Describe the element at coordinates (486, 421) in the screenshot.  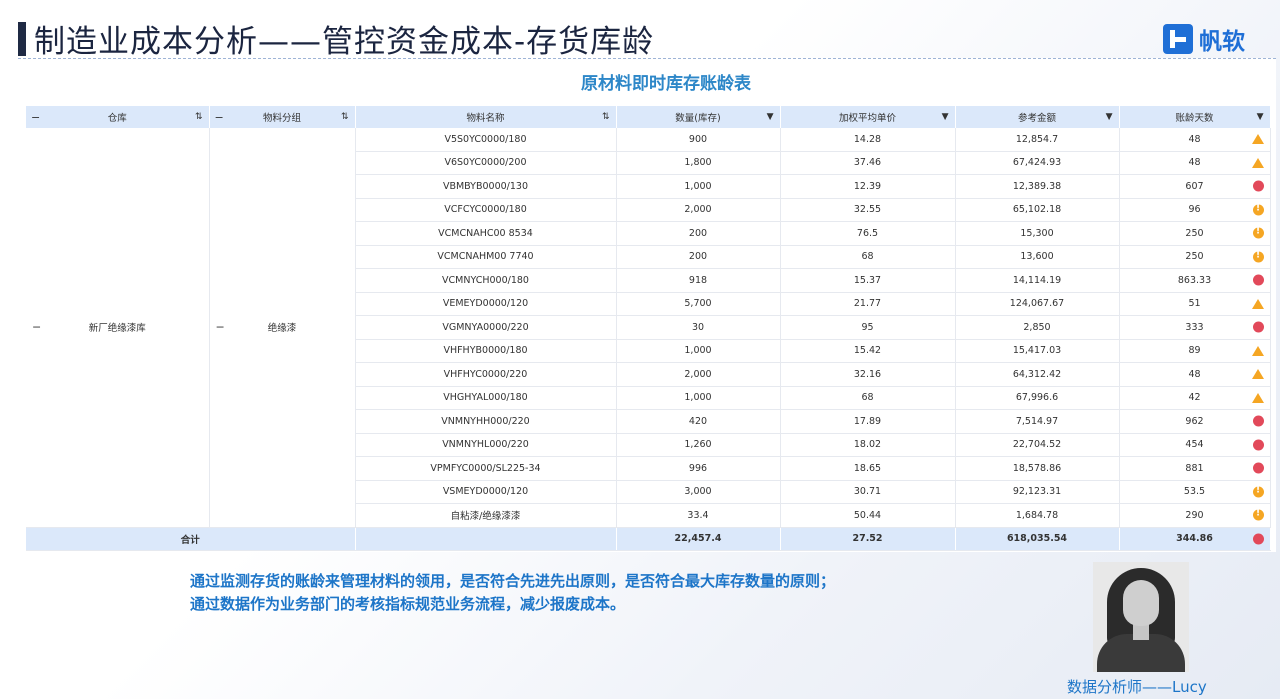
I see `cell-name: VNMNYHH000/220` at that location.